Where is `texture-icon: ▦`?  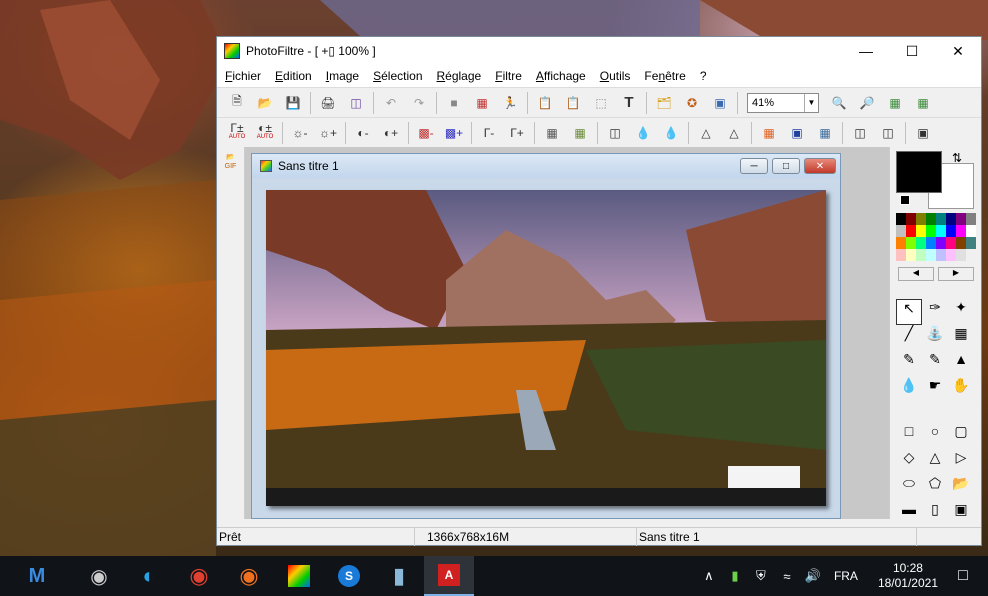
texture-icon: ▦ is located at coordinates (580, 133).